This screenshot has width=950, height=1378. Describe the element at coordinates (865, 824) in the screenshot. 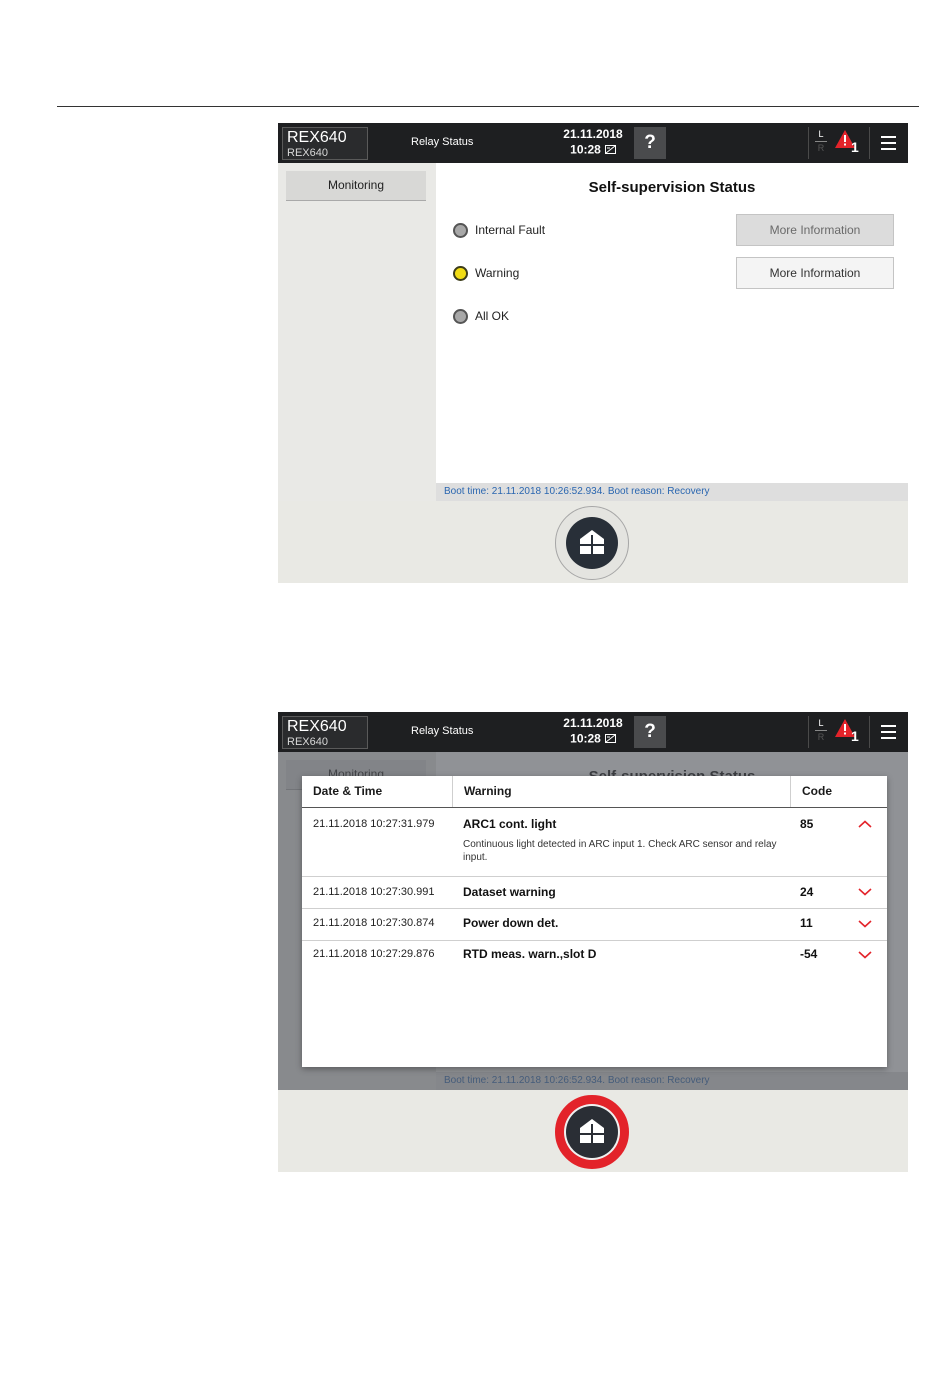

I see `chevron-up-icon` at that location.